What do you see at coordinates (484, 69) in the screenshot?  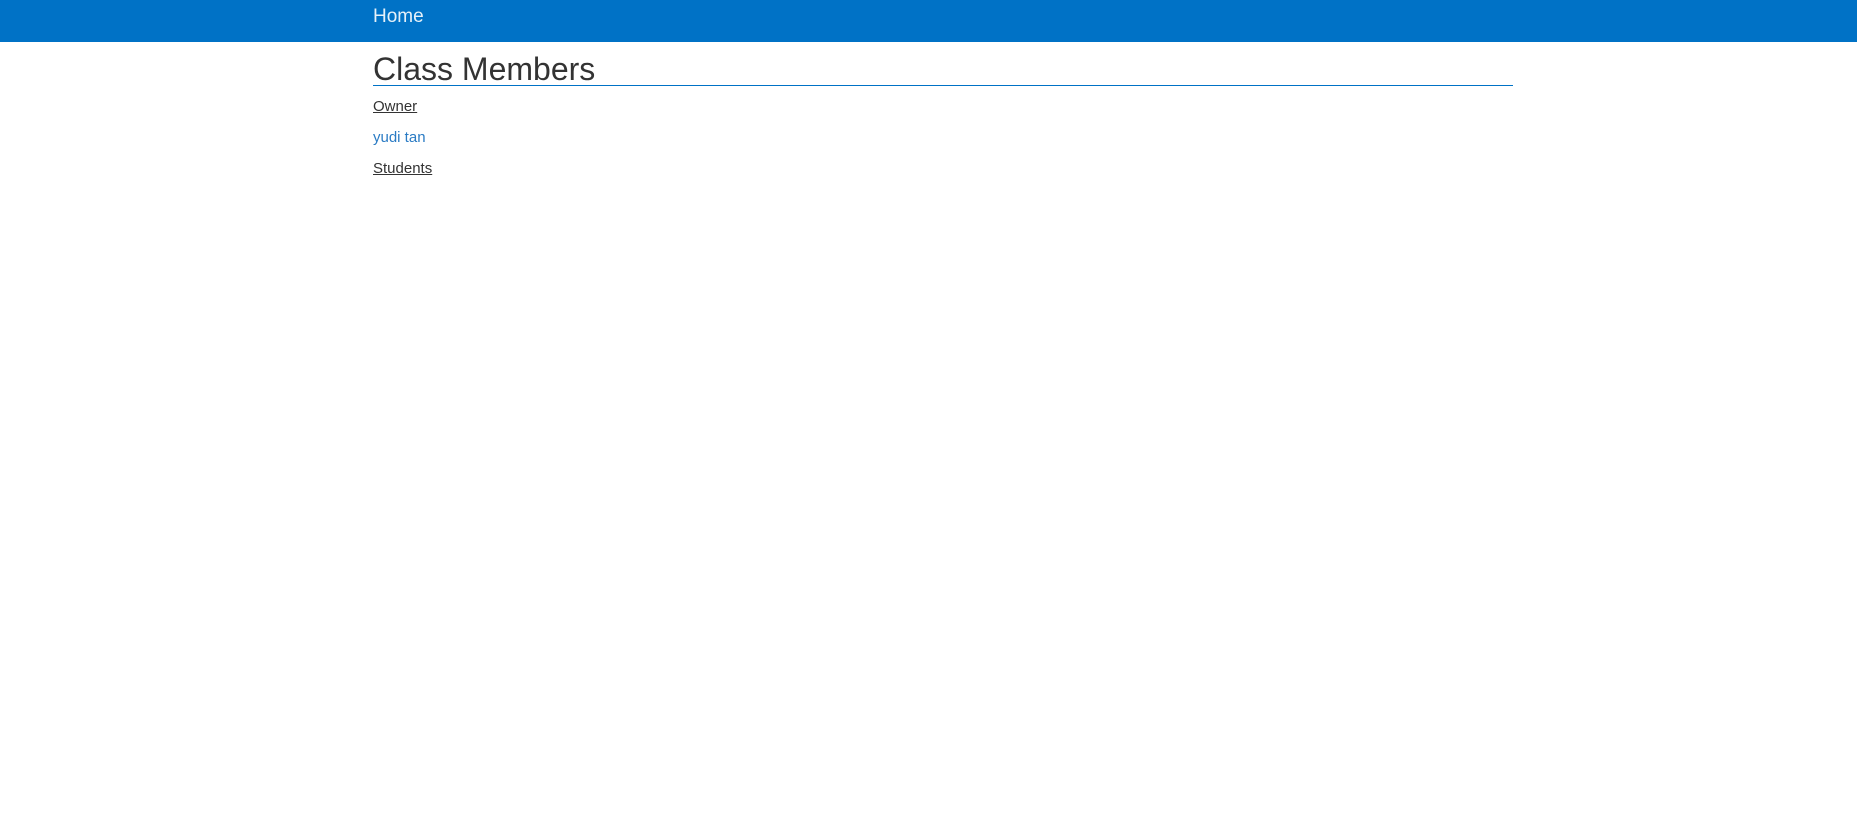 I see `page-title: Class Members` at bounding box center [484, 69].